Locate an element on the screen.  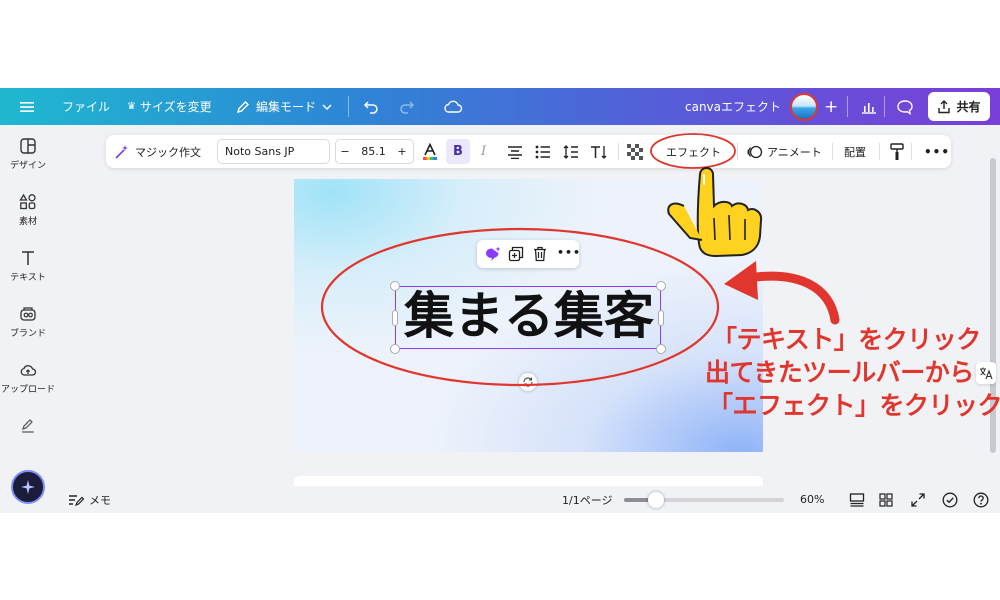
comment-icon is located at coordinates (905, 106).